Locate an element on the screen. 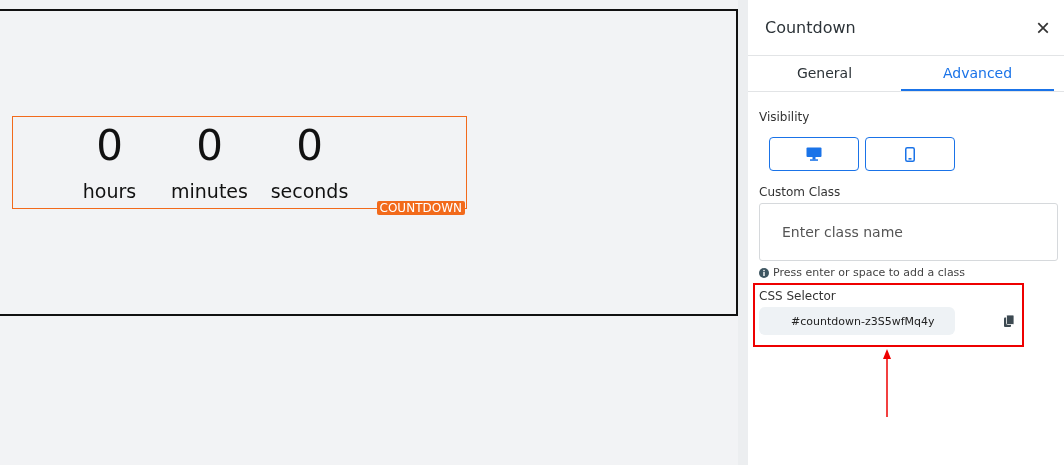  class-input-field: Enter class name is located at coordinates (908, 232).